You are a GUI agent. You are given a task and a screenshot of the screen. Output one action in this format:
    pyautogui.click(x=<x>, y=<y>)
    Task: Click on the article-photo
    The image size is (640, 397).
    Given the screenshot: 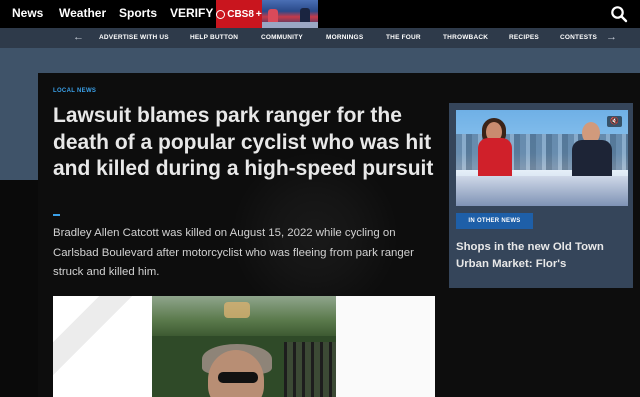 What is the action you would take?
    pyautogui.click(x=244, y=346)
    